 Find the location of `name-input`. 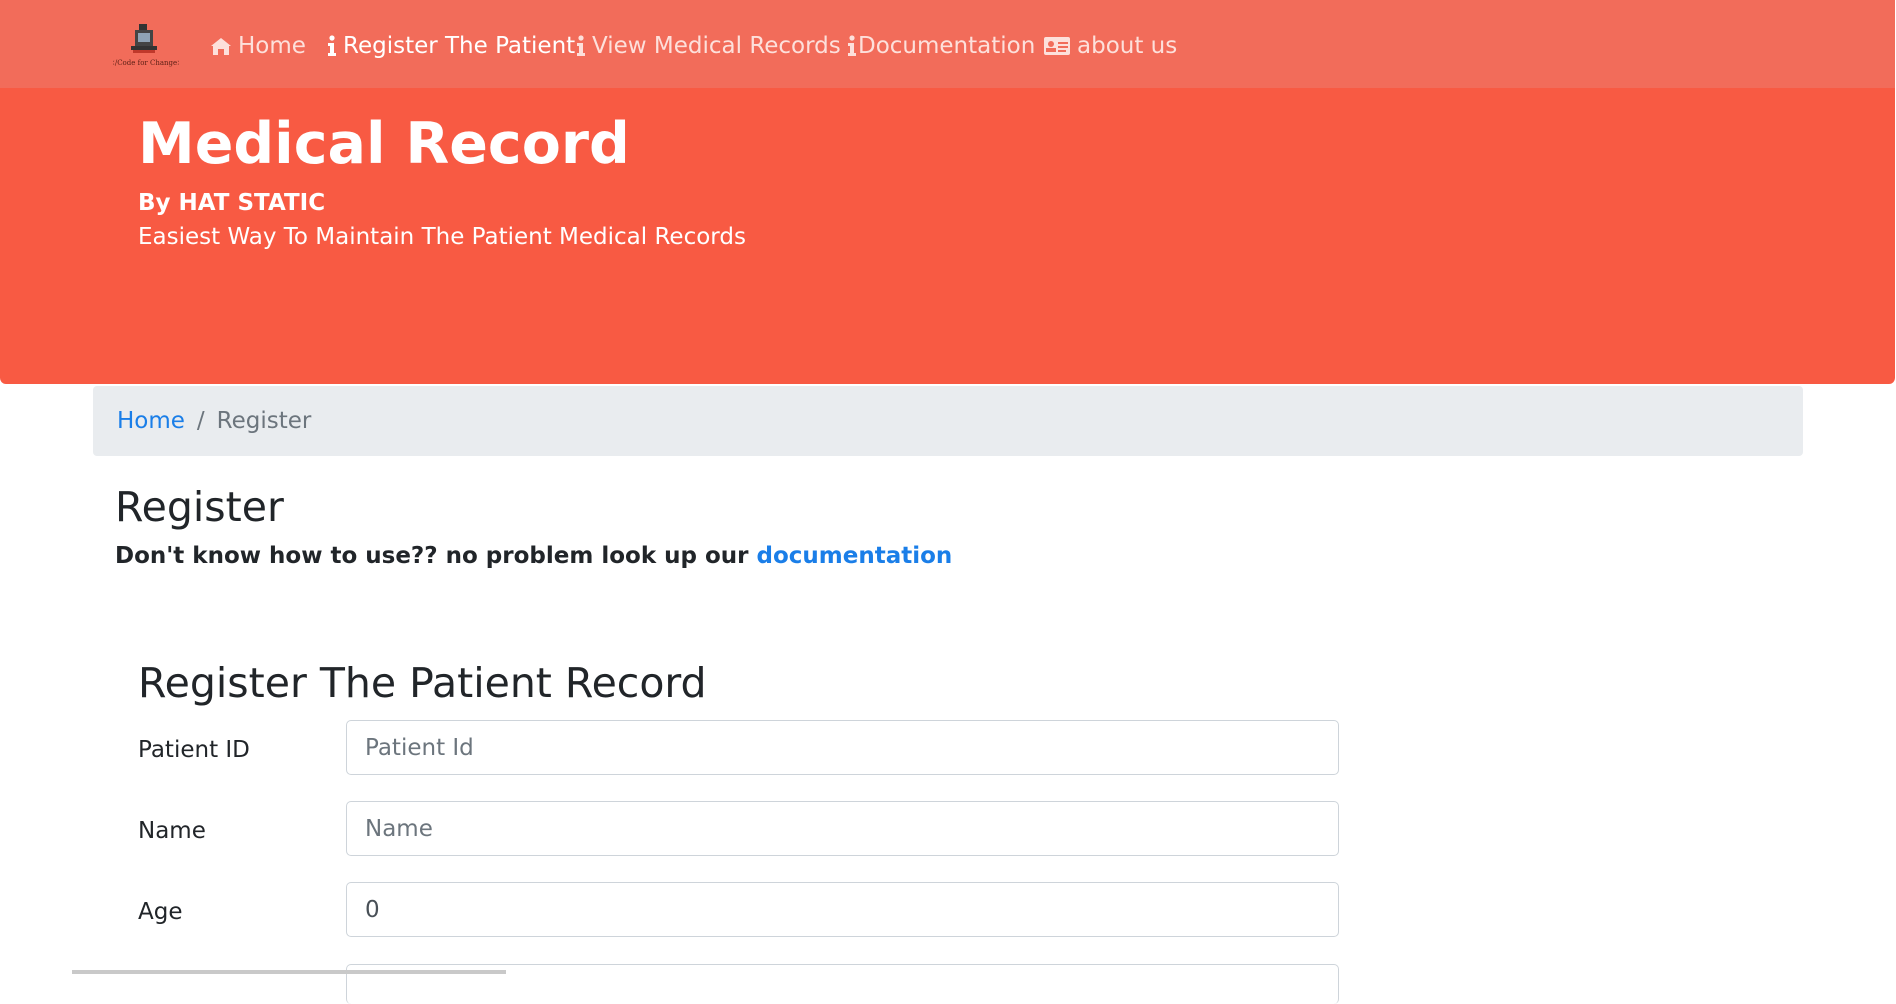

name-input is located at coordinates (842, 828).